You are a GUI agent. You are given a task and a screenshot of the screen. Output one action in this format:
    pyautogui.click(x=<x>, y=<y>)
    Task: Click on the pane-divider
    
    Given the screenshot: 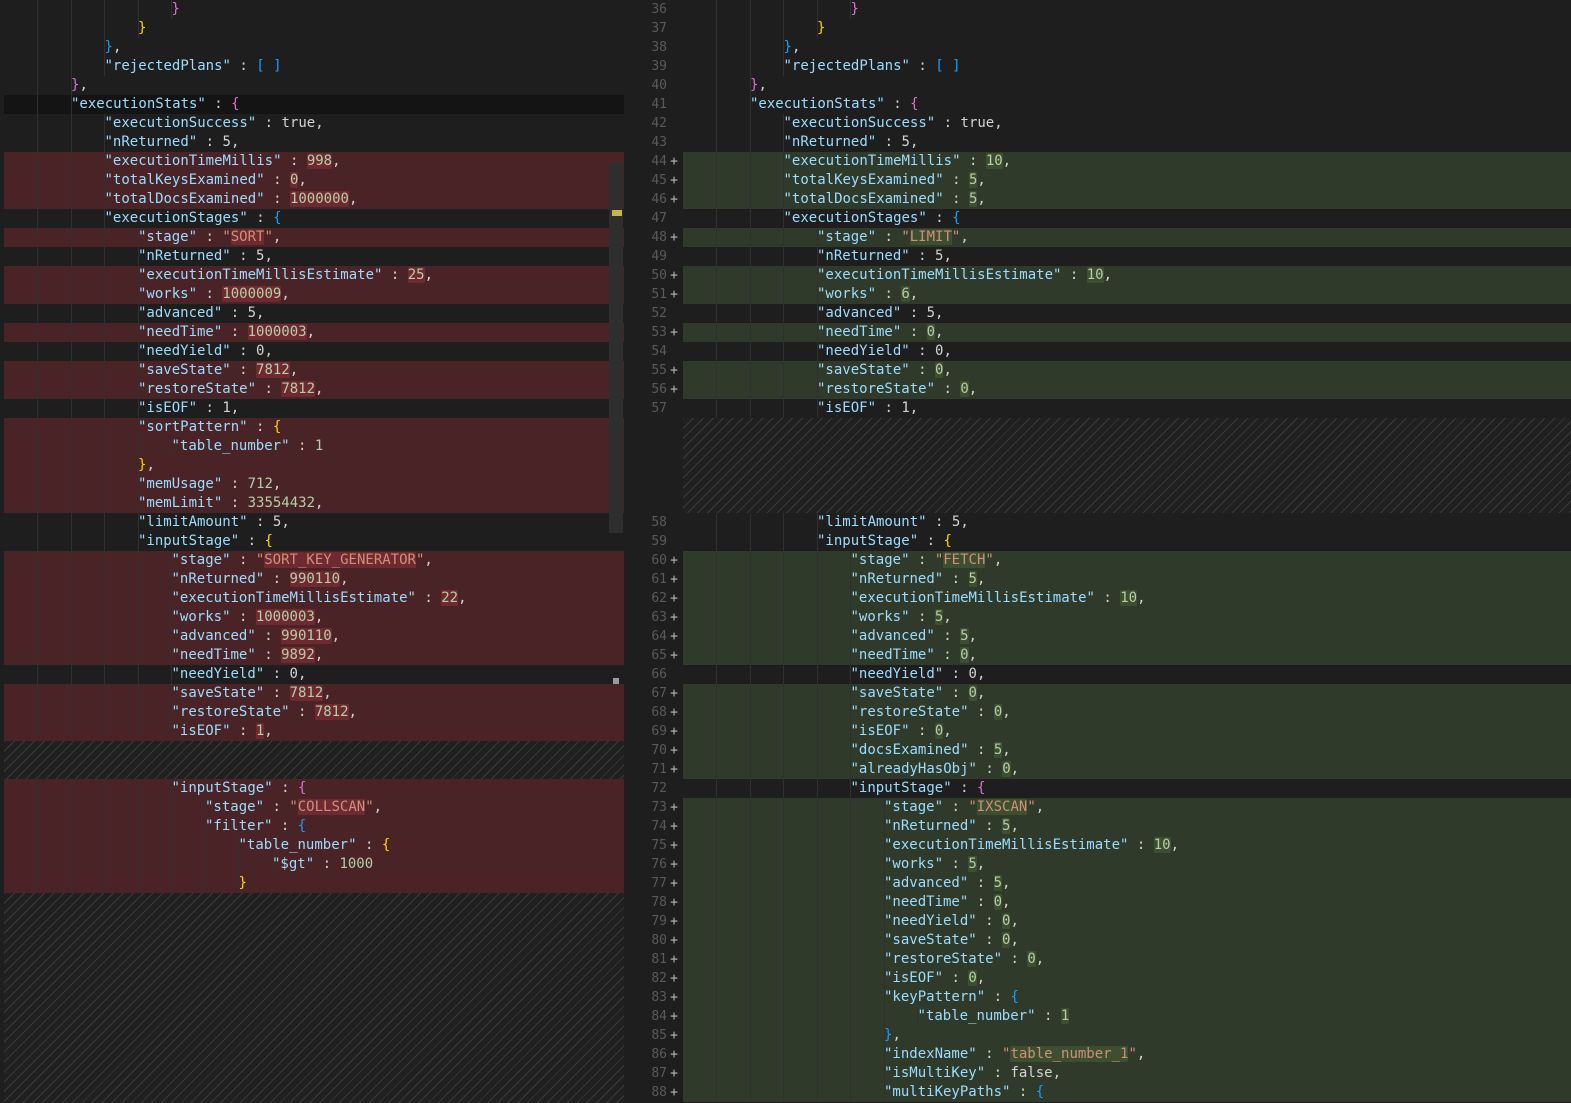 What is the action you would take?
    pyautogui.click(x=633, y=551)
    